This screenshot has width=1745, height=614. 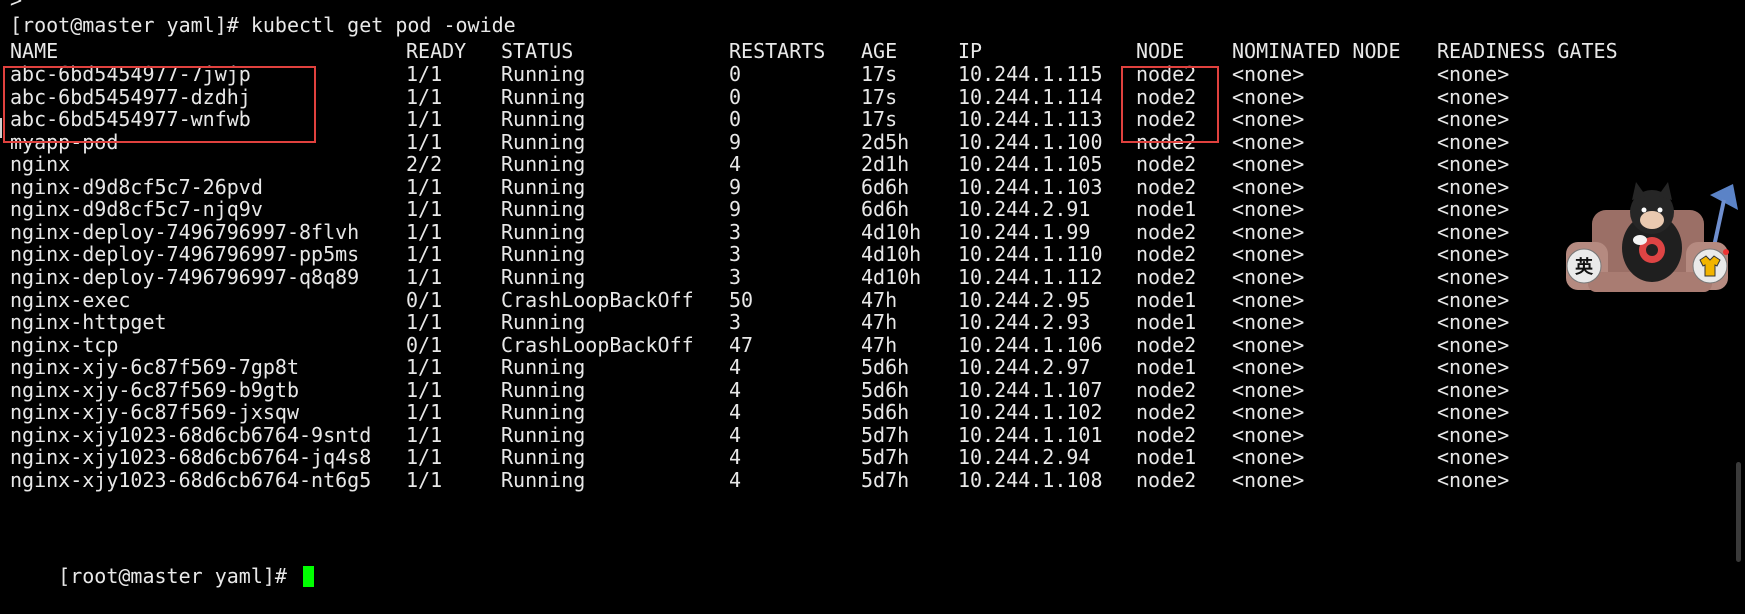 What do you see at coordinates (436, 51) in the screenshot?
I see `header-ready: READY` at bounding box center [436, 51].